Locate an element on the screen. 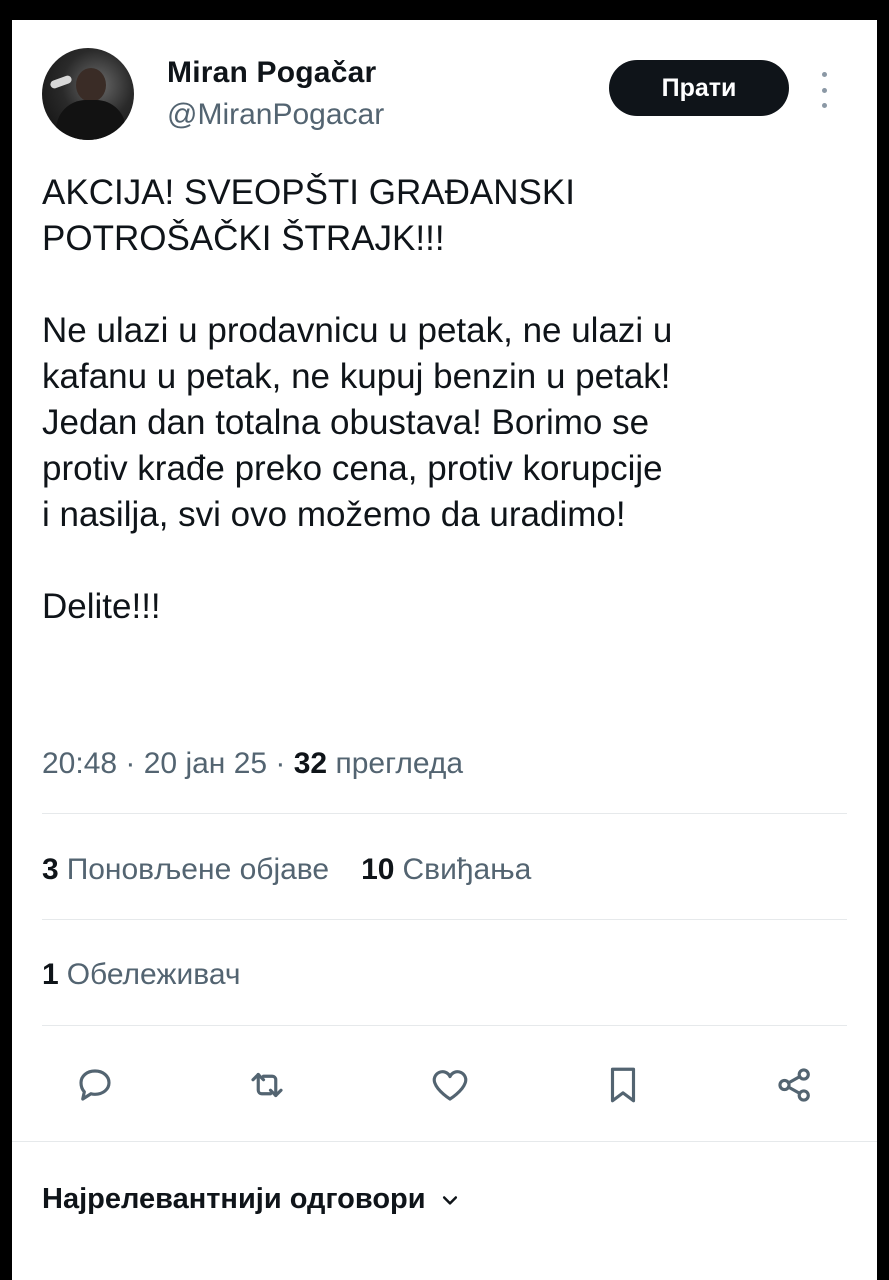 This screenshot has width=889, height=1280. like-icon is located at coordinates (450, 1085).